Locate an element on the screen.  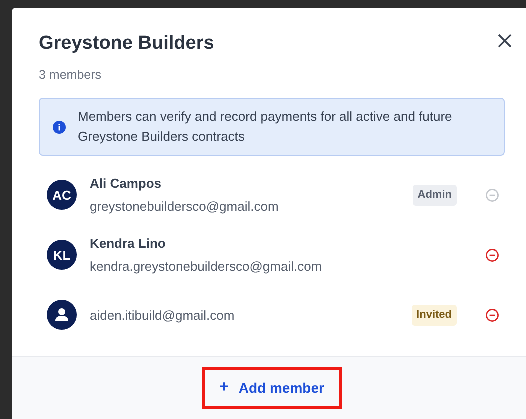
member-email: kendra.greystonebuildersco@gmail.com is located at coordinates (207, 267).